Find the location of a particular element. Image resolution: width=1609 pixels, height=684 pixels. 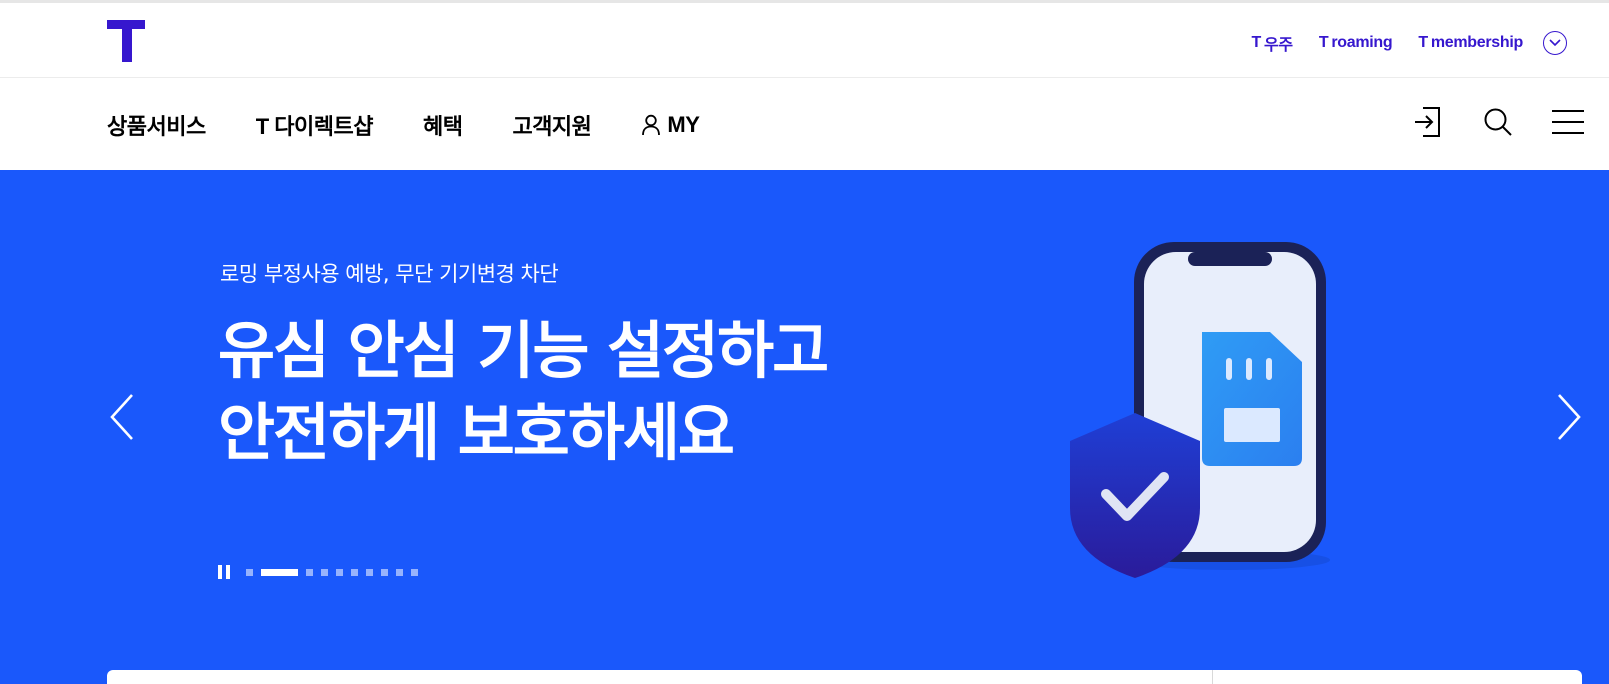

chevron-right-icon is located at coordinates (1569, 417).